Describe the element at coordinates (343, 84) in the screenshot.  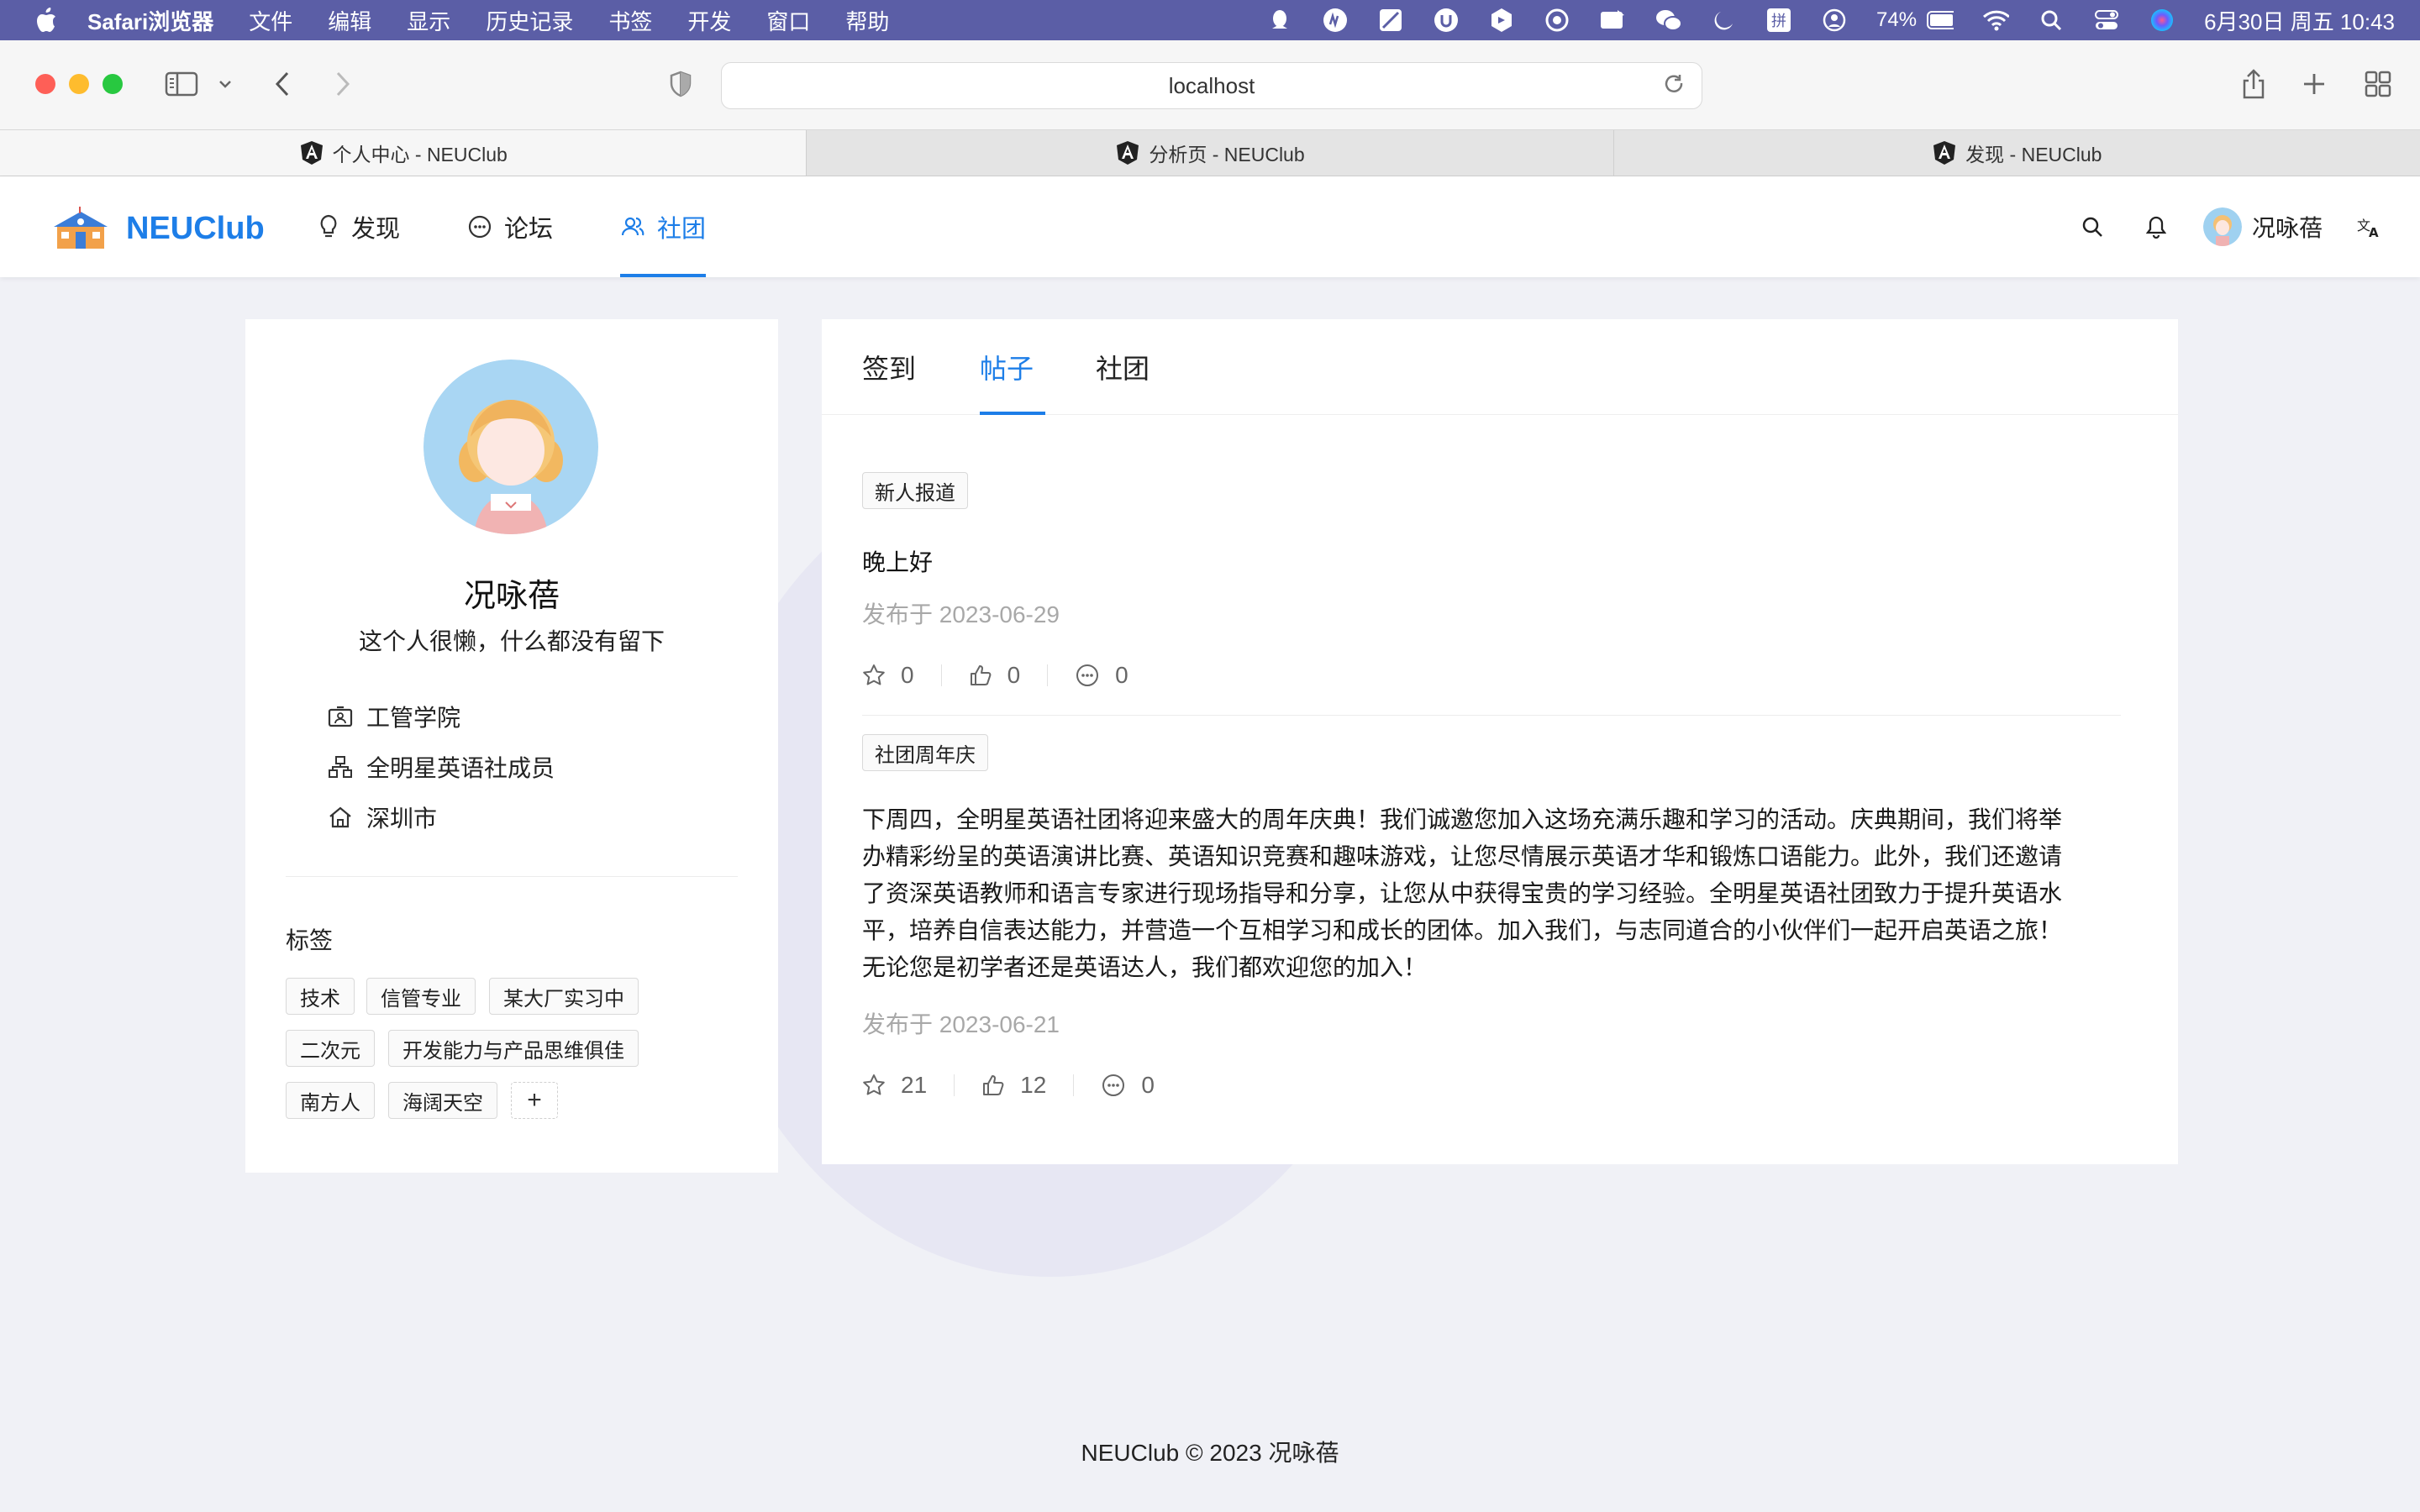
I see `forward-button` at that location.